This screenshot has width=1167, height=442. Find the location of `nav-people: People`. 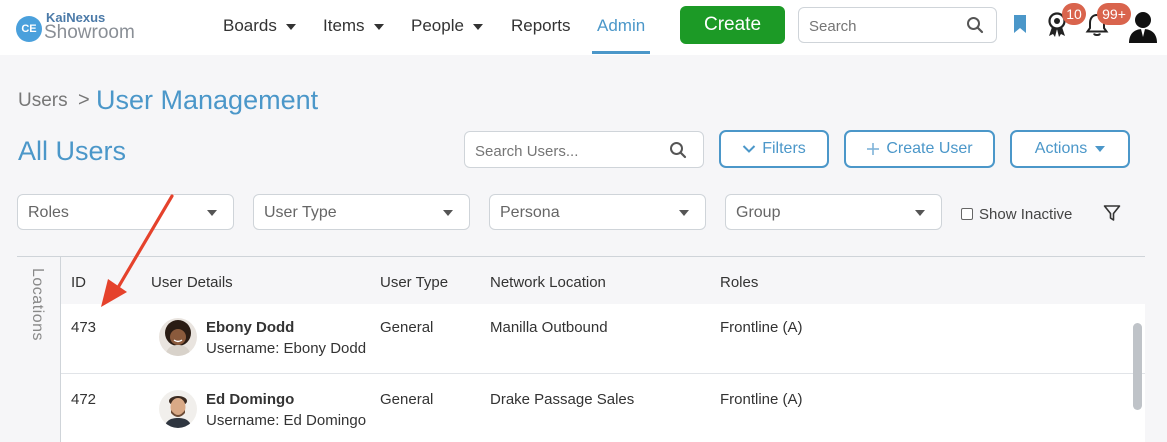

nav-people: People is located at coordinates (447, 26).